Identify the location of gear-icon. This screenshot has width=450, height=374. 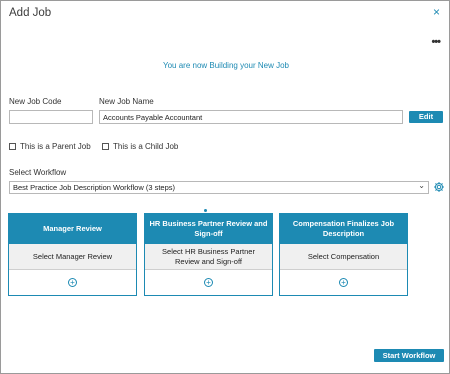
(439, 187).